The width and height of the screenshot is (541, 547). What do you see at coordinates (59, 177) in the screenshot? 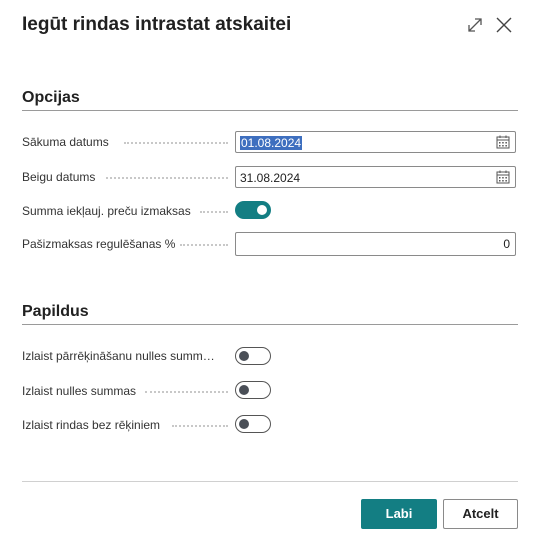
I see `end-date-label: Beigu datums` at bounding box center [59, 177].